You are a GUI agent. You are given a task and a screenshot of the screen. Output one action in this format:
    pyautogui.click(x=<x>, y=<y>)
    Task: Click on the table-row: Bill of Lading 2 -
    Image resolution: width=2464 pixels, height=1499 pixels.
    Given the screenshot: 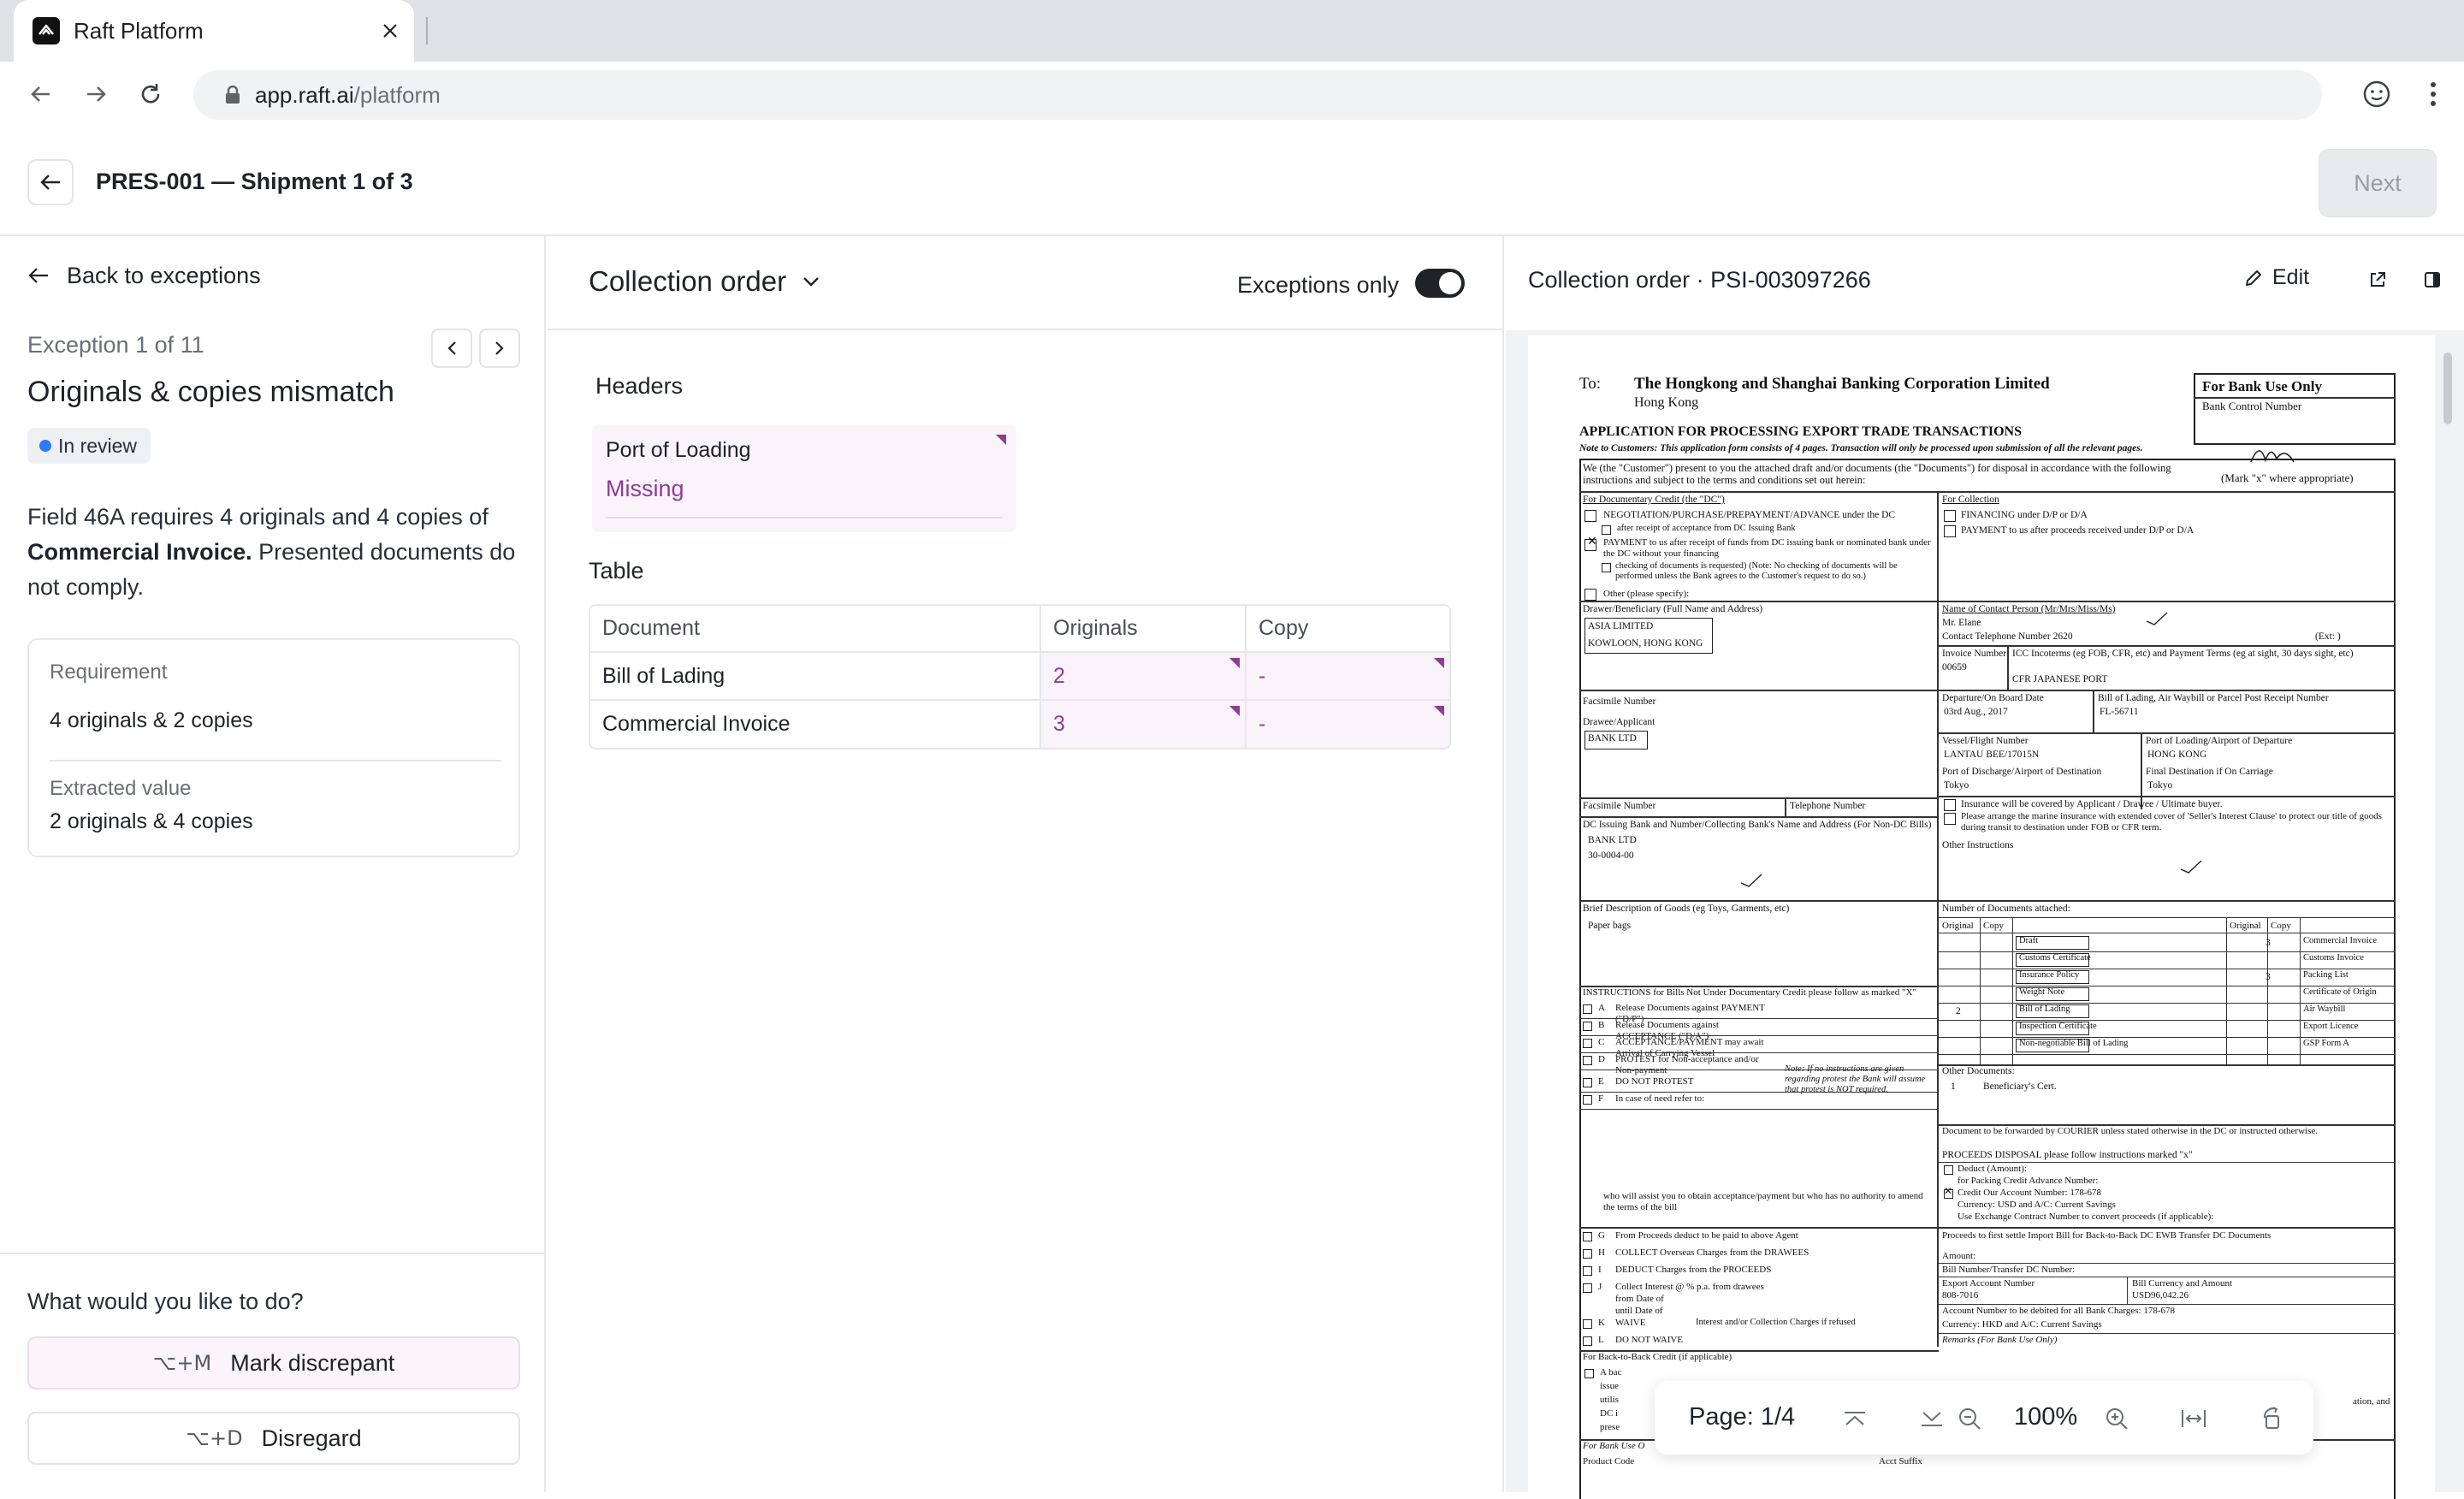 What is the action you would take?
    pyautogui.click(x=1019, y=676)
    